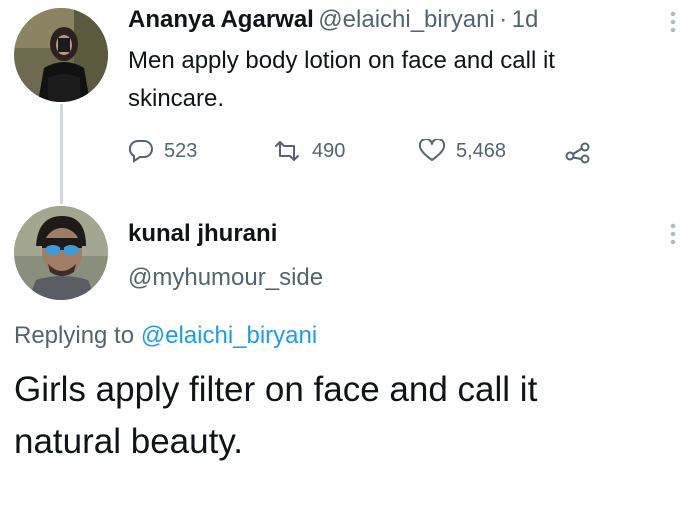  I want to click on retweet-icon, so click(287, 151).